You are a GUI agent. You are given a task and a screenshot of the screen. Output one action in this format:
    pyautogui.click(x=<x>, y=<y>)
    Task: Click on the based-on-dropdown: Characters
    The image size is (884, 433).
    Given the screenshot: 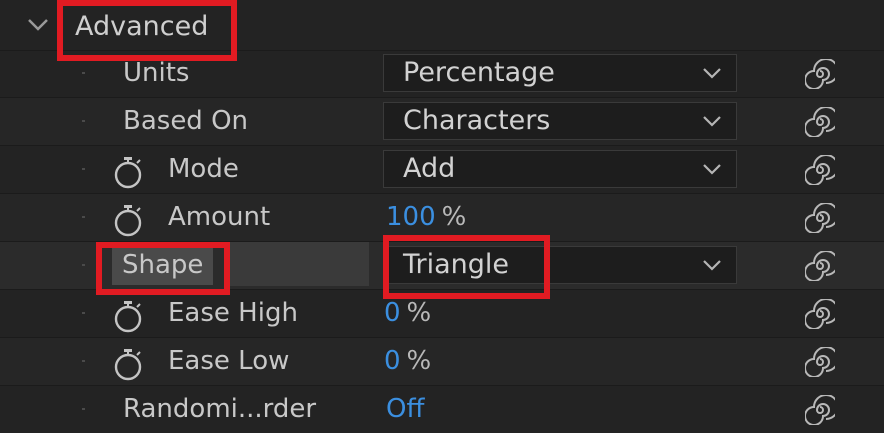 What is the action you would take?
    pyautogui.click(x=560, y=121)
    